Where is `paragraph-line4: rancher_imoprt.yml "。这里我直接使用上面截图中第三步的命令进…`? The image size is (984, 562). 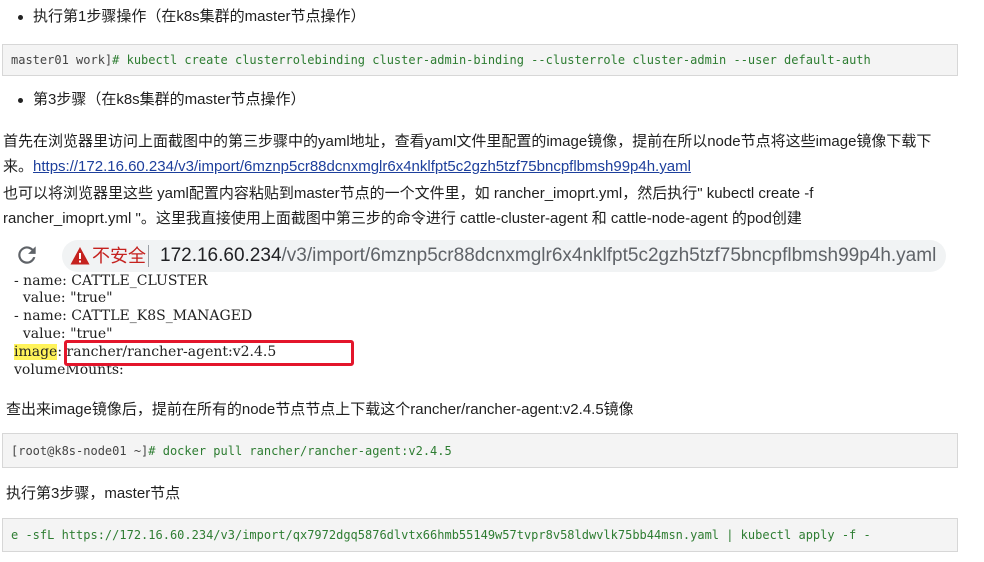
paragraph-line4: rancher_imoprt.yml "。这里我直接使用上面截图中第三步的命令进… is located at coordinates (402, 218).